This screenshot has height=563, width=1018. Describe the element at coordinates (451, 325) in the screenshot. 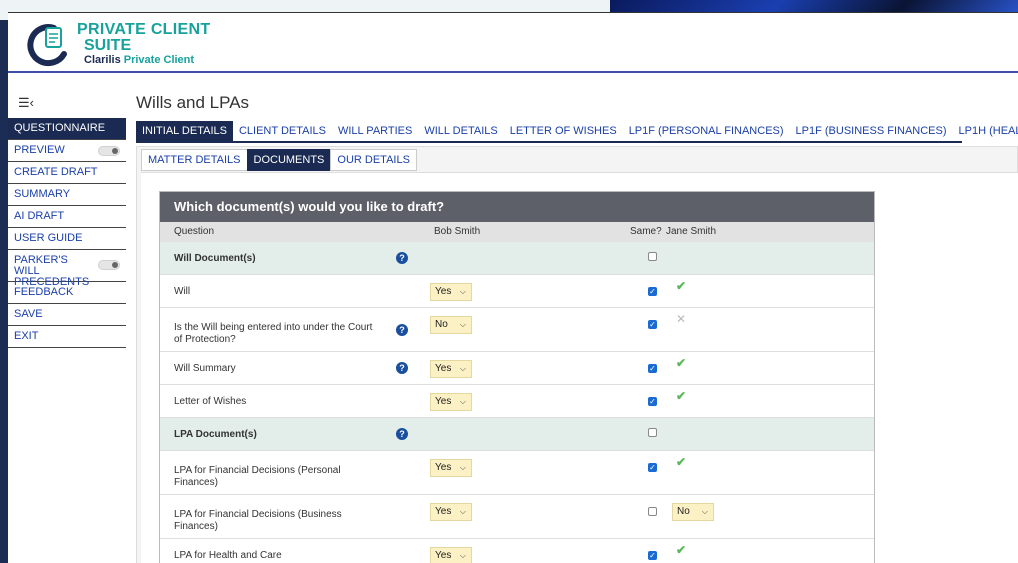

I see `answer-select: No ⌵` at that location.